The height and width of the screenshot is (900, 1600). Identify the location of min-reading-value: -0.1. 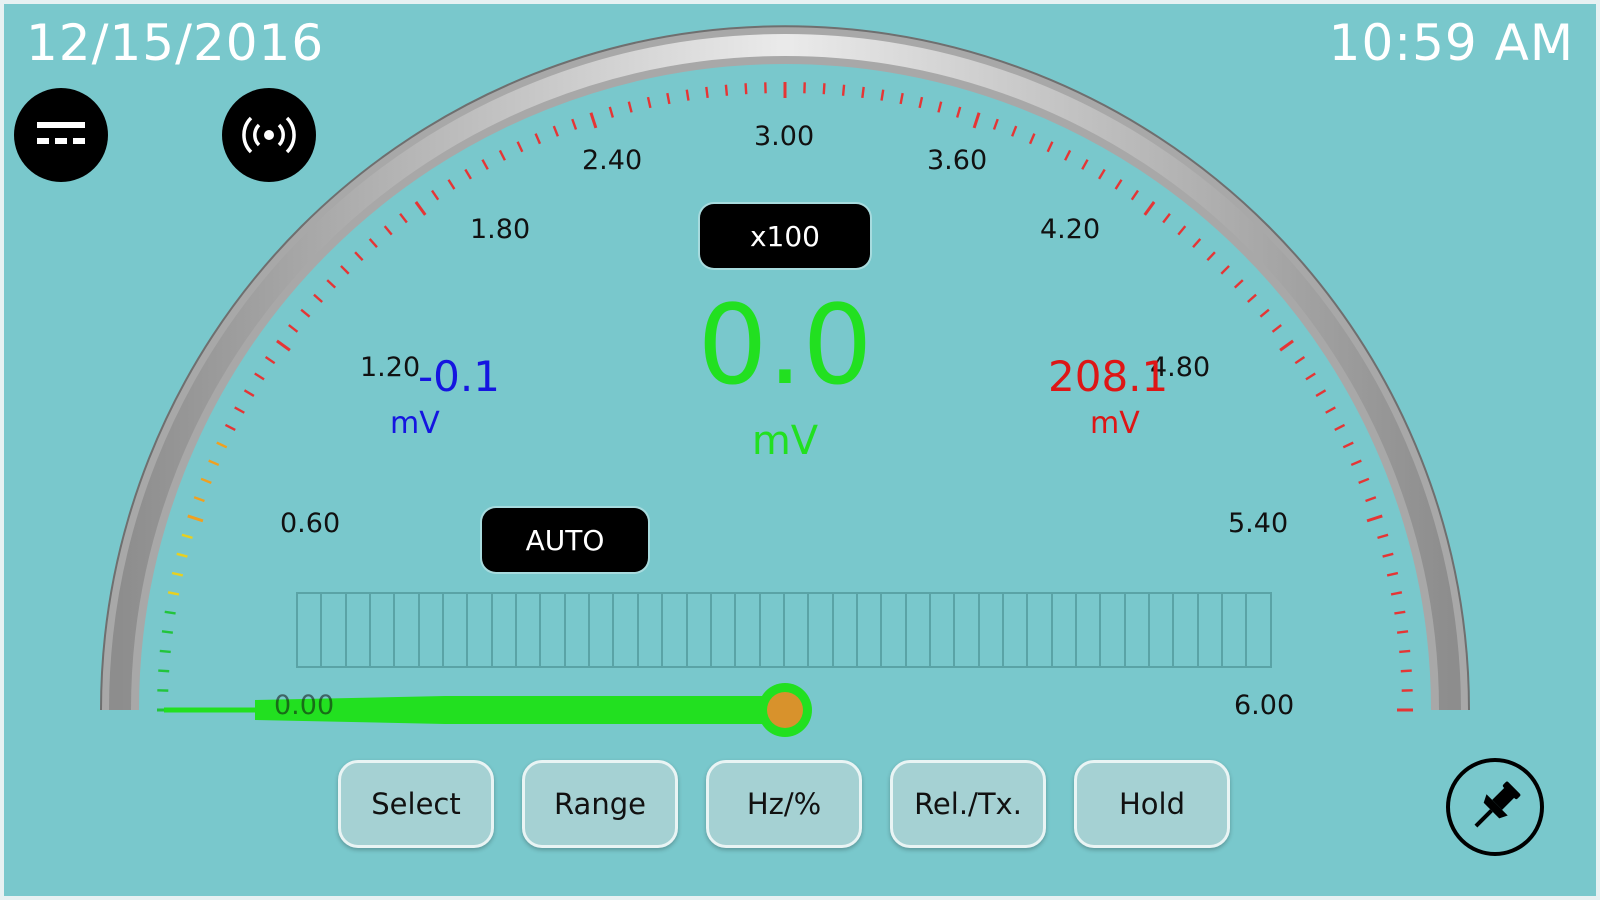
(459, 376).